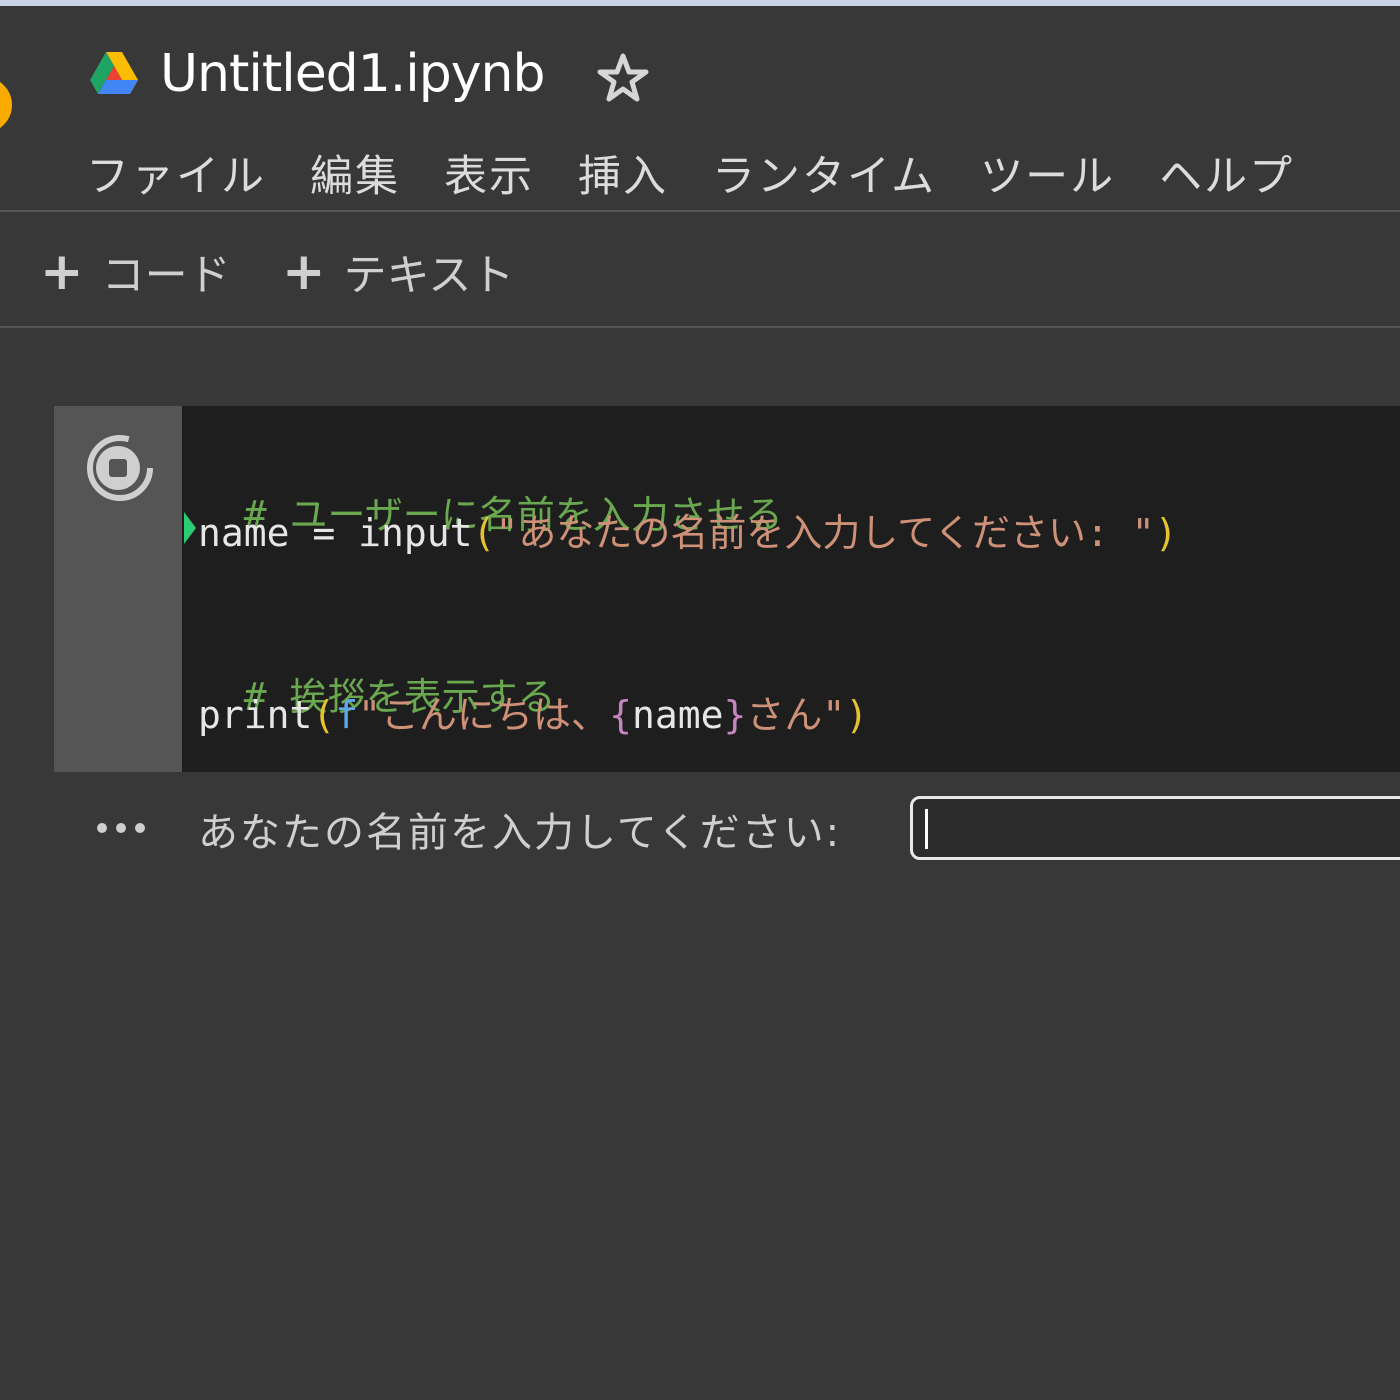 The image size is (1400, 1400). Describe the element at coordinates (166, 276) in the screenshot. I see `add-code-label: コード` at that location.